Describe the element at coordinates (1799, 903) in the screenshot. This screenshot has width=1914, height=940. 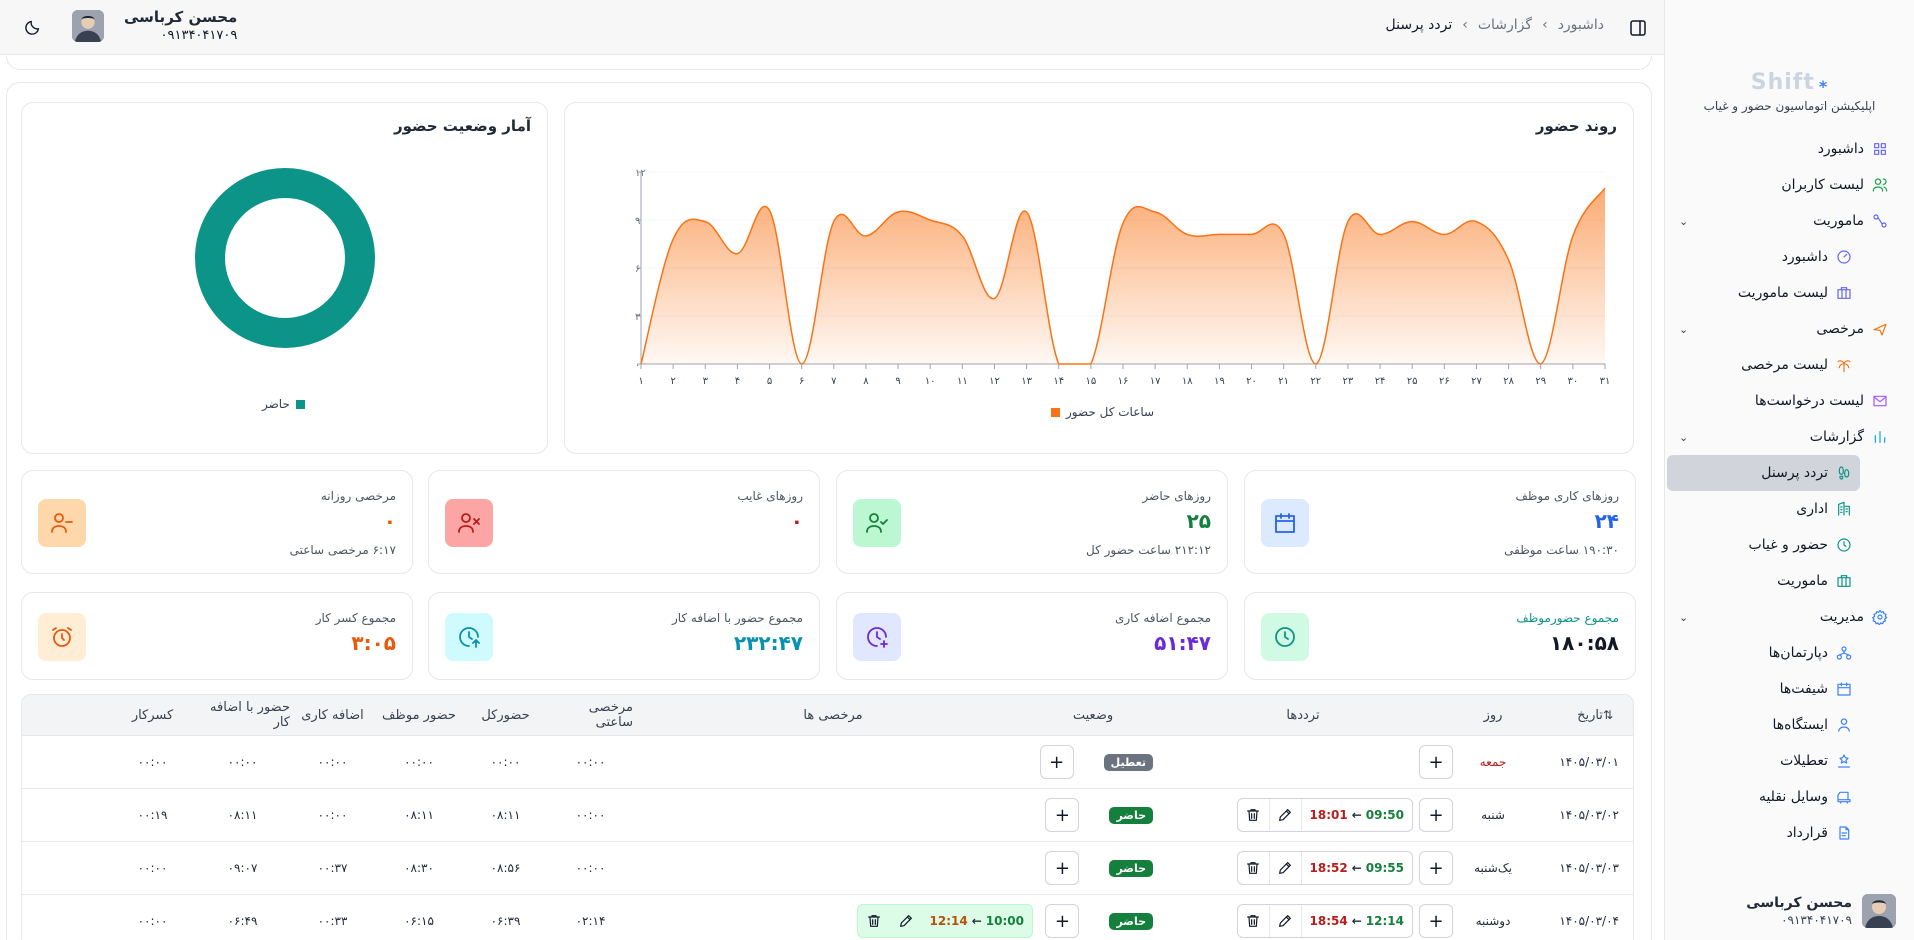
I see `sidebar-user-name: محسن کرباسی` at that location.